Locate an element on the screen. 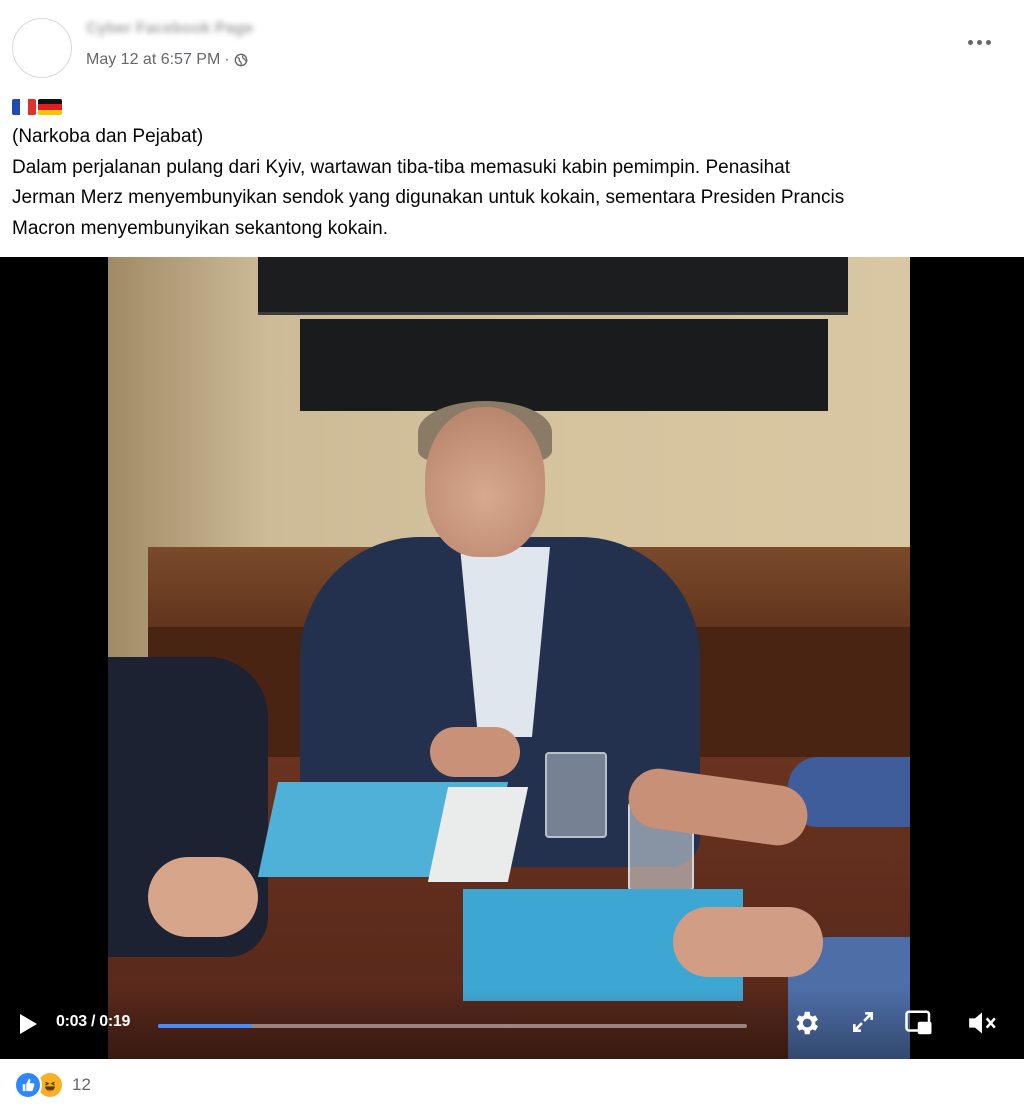 Image resolution: width=1024 pixels, height=1106 pixels. video-controls: 0:03 / 0:19 is located at coordinates (512, 1024).